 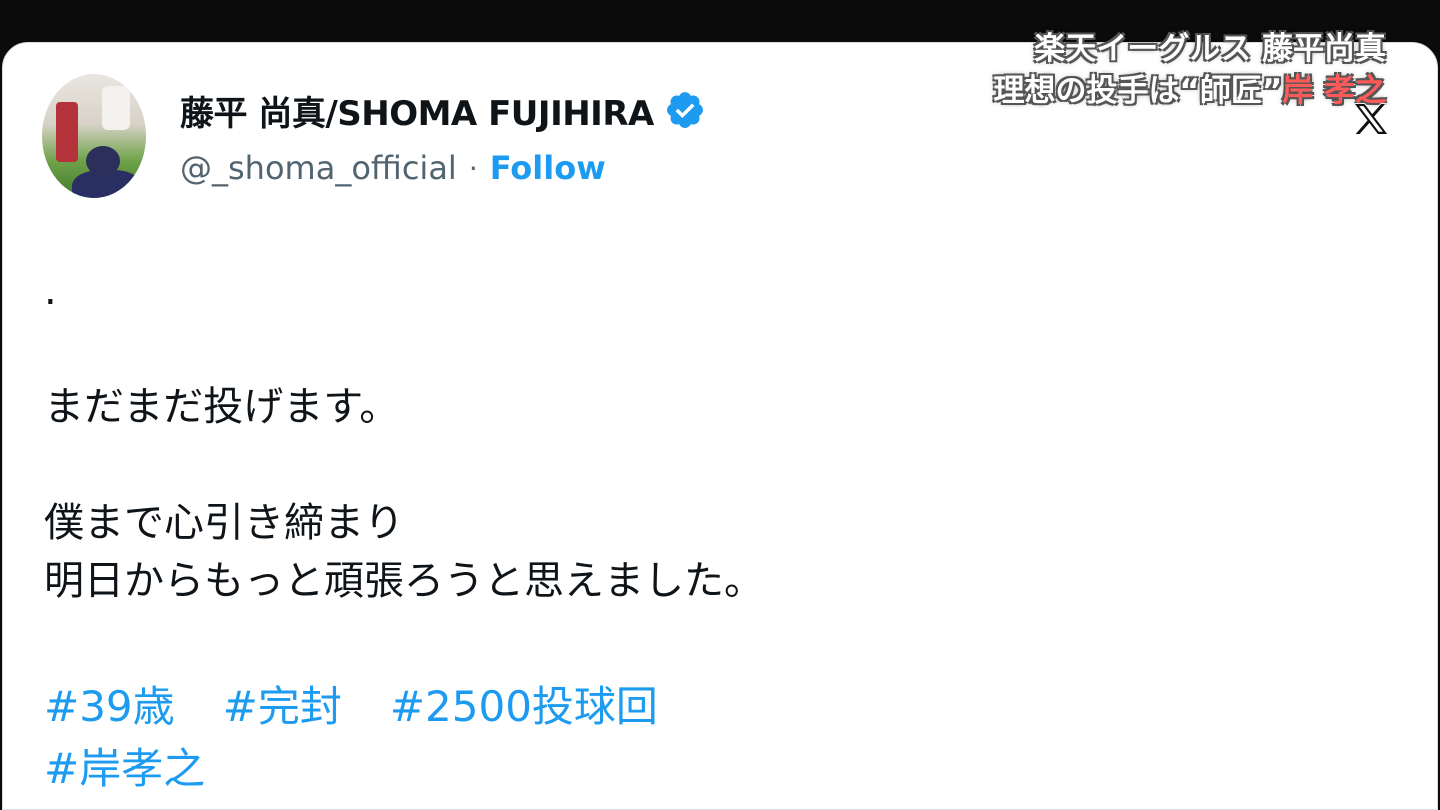 What do you see at coordinates (109, 706) in the screenshot?
I see `hashtag-link: #39歳` at bounding box center [109, 706].